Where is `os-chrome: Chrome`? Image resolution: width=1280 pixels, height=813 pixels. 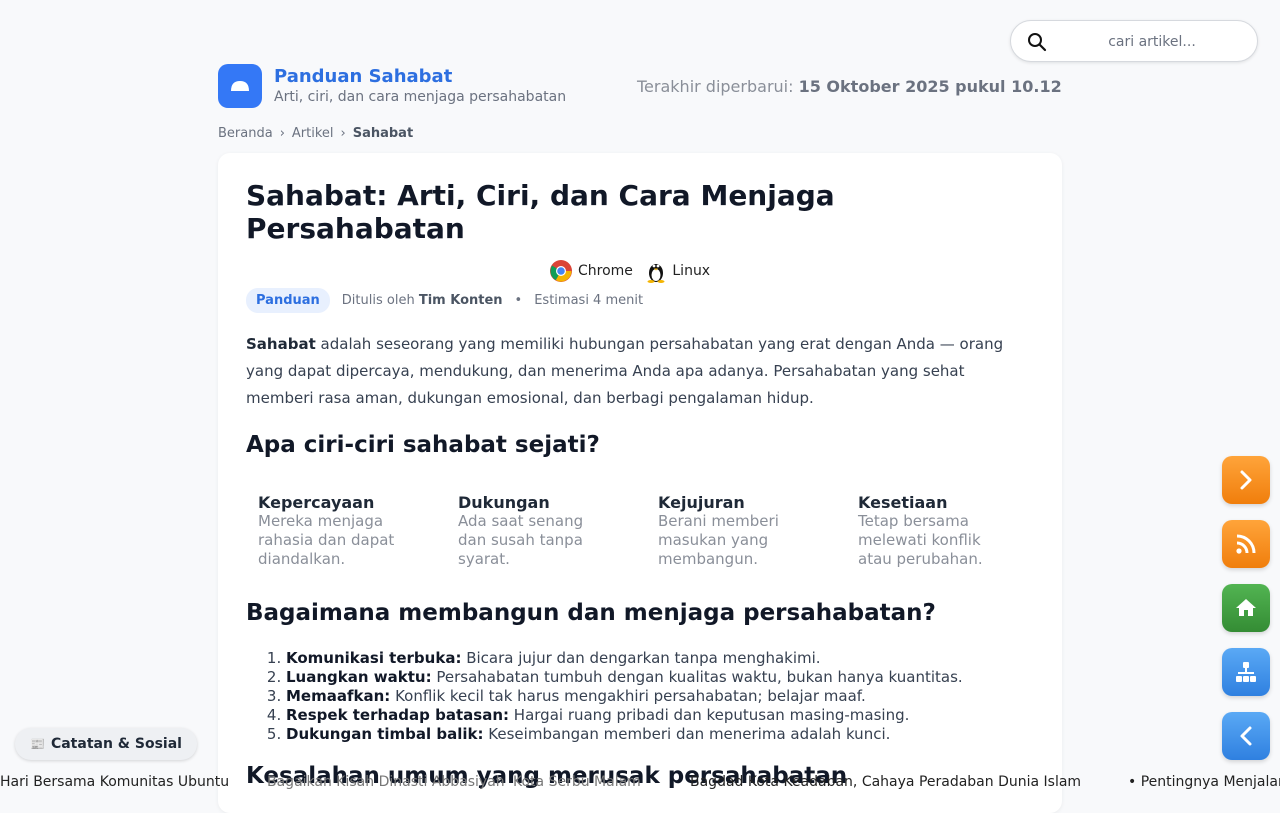
os-chrome: Chrome is located at coordinates (591, 271).